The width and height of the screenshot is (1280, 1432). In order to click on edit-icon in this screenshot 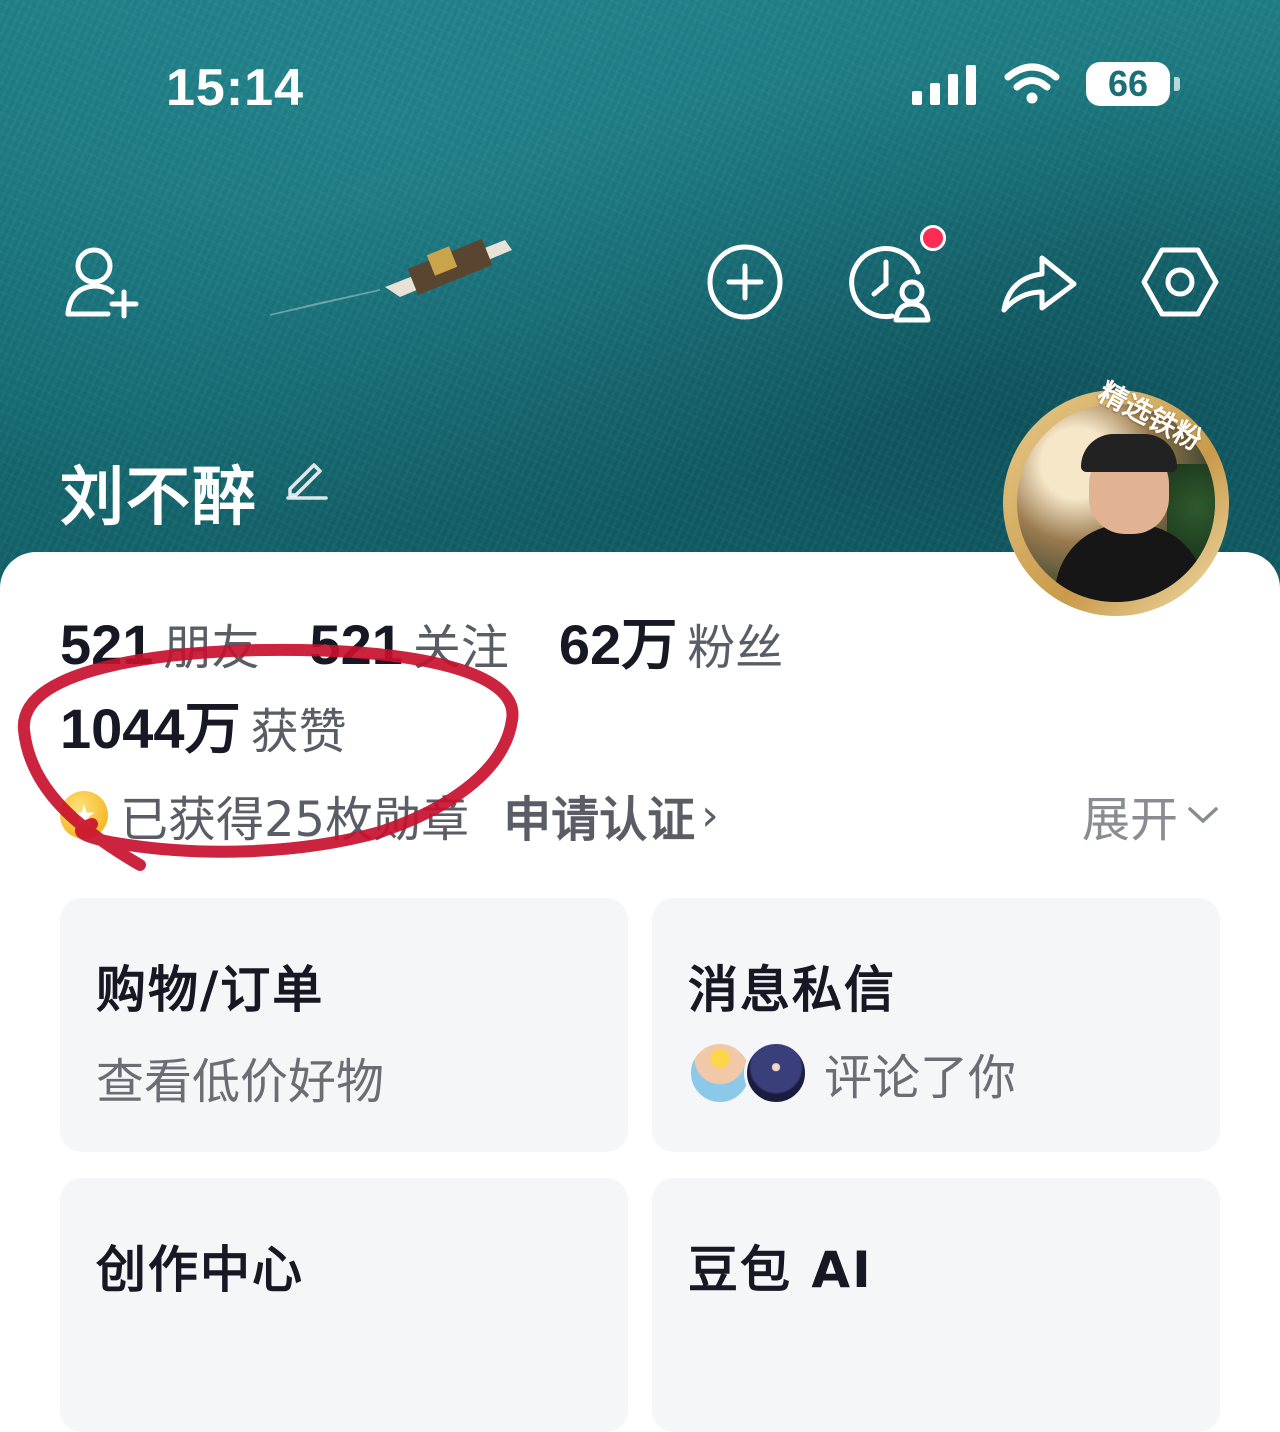, I will do `click(307, 478)`.